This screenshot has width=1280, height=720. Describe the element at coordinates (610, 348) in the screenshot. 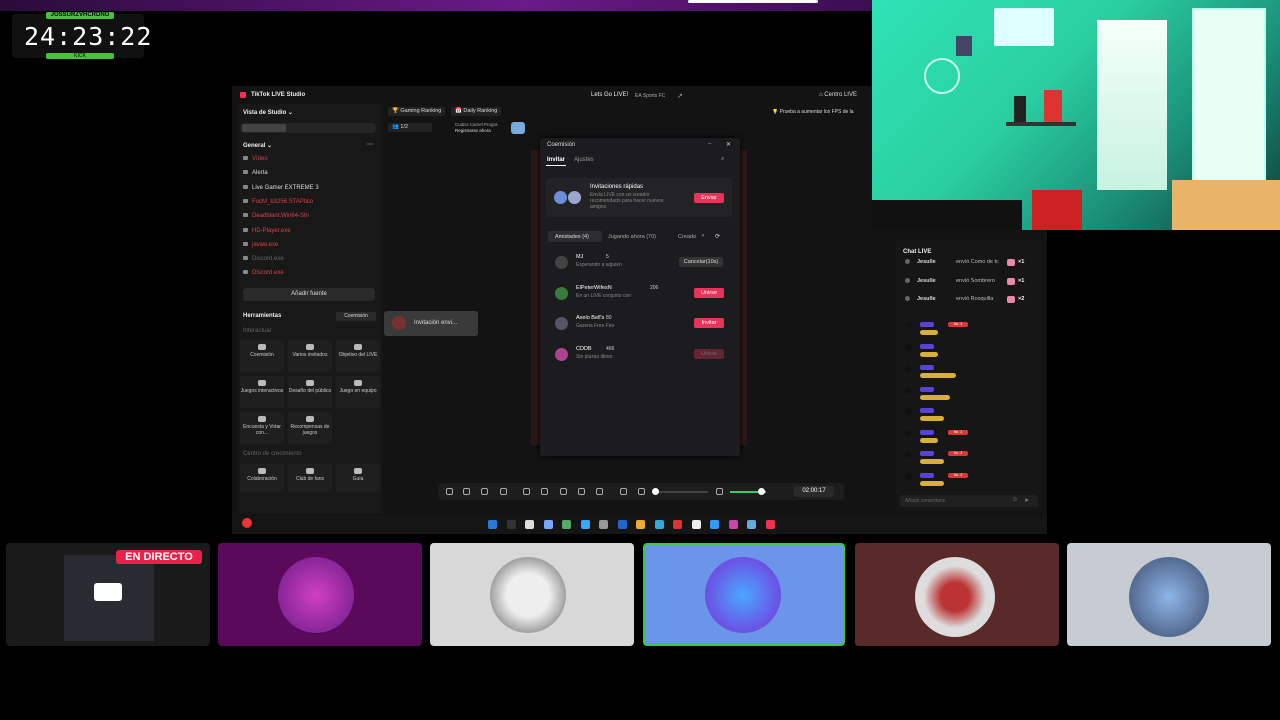

I see `friend-follower-count: 466` at that location.